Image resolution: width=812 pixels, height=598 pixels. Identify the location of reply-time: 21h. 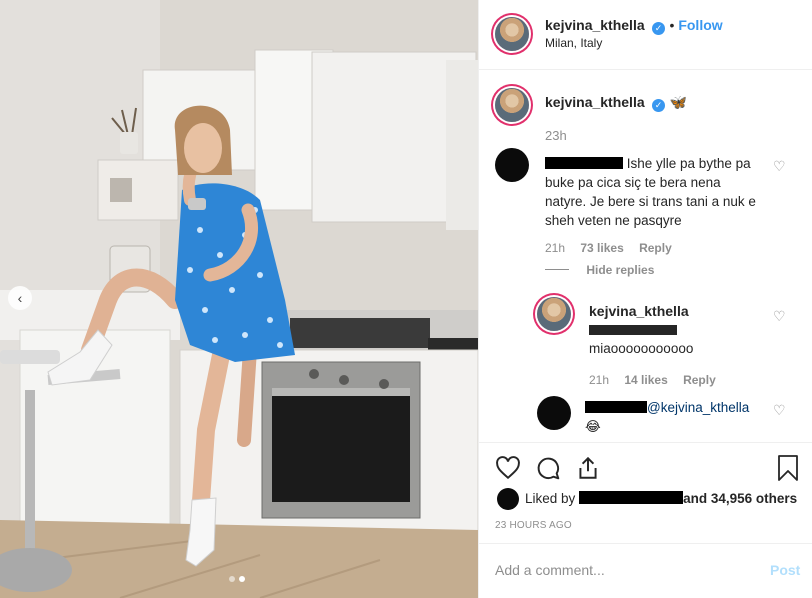
(599, 380).